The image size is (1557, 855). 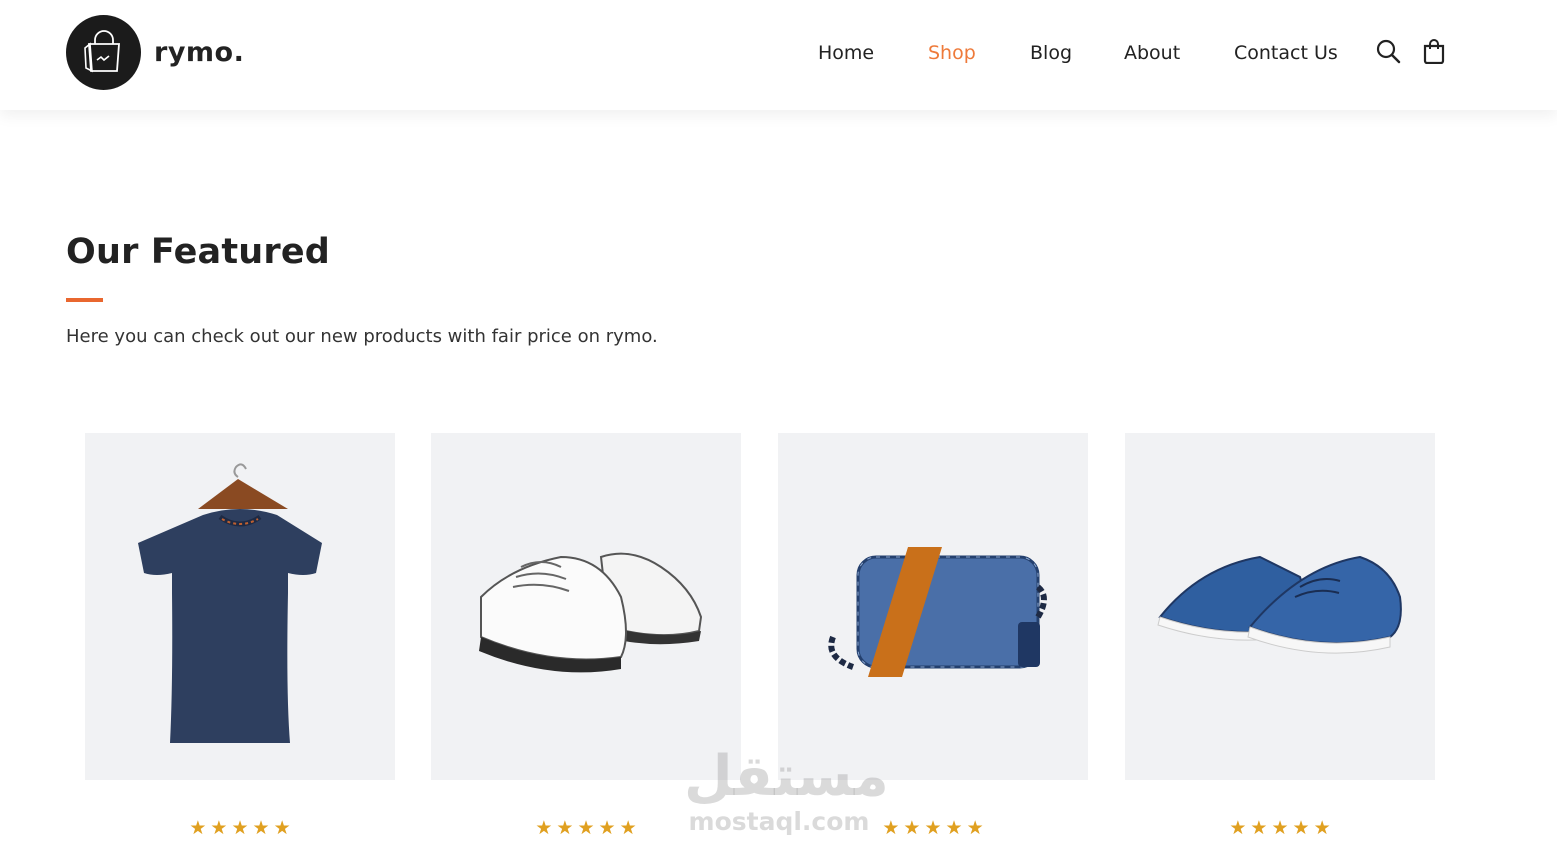 I want to click on nav-about: About, so click(x=1152, y=53).